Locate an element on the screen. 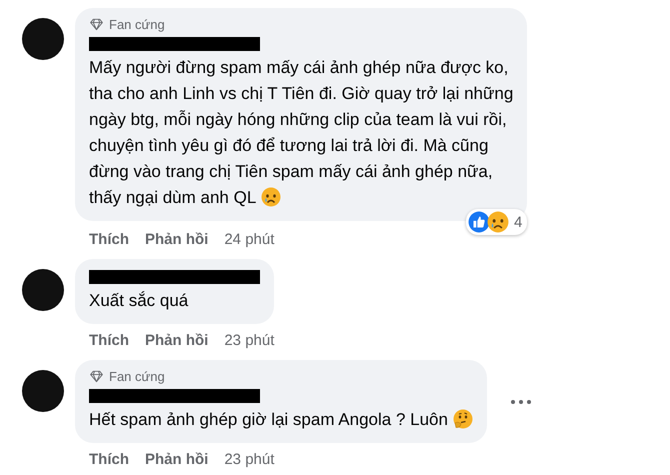 The width and height of the screenshot is (670, 475). comment-text: Hết spam ảnh ghép giờ lại spam Angola ? Luôn is located at coordinates (268, 419).